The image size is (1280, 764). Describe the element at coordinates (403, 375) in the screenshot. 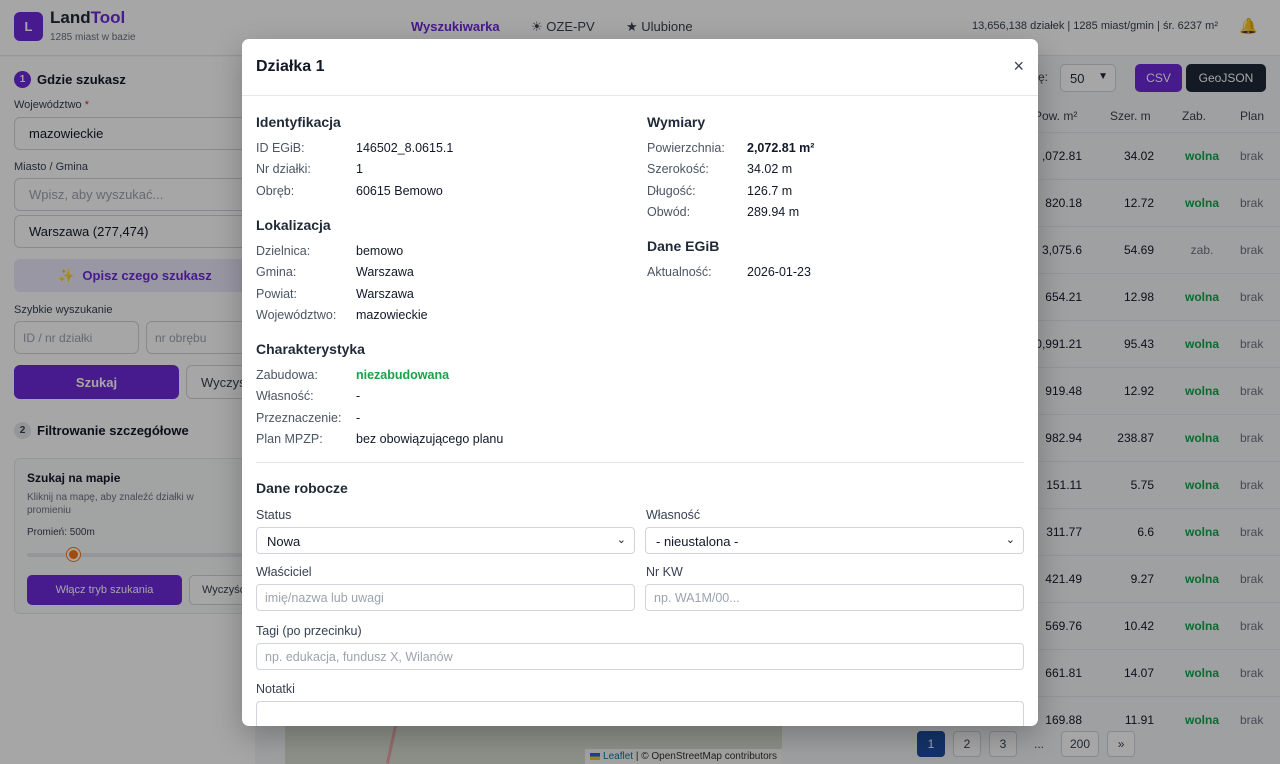

I see `charakt-value: niezabudowana` at that location.